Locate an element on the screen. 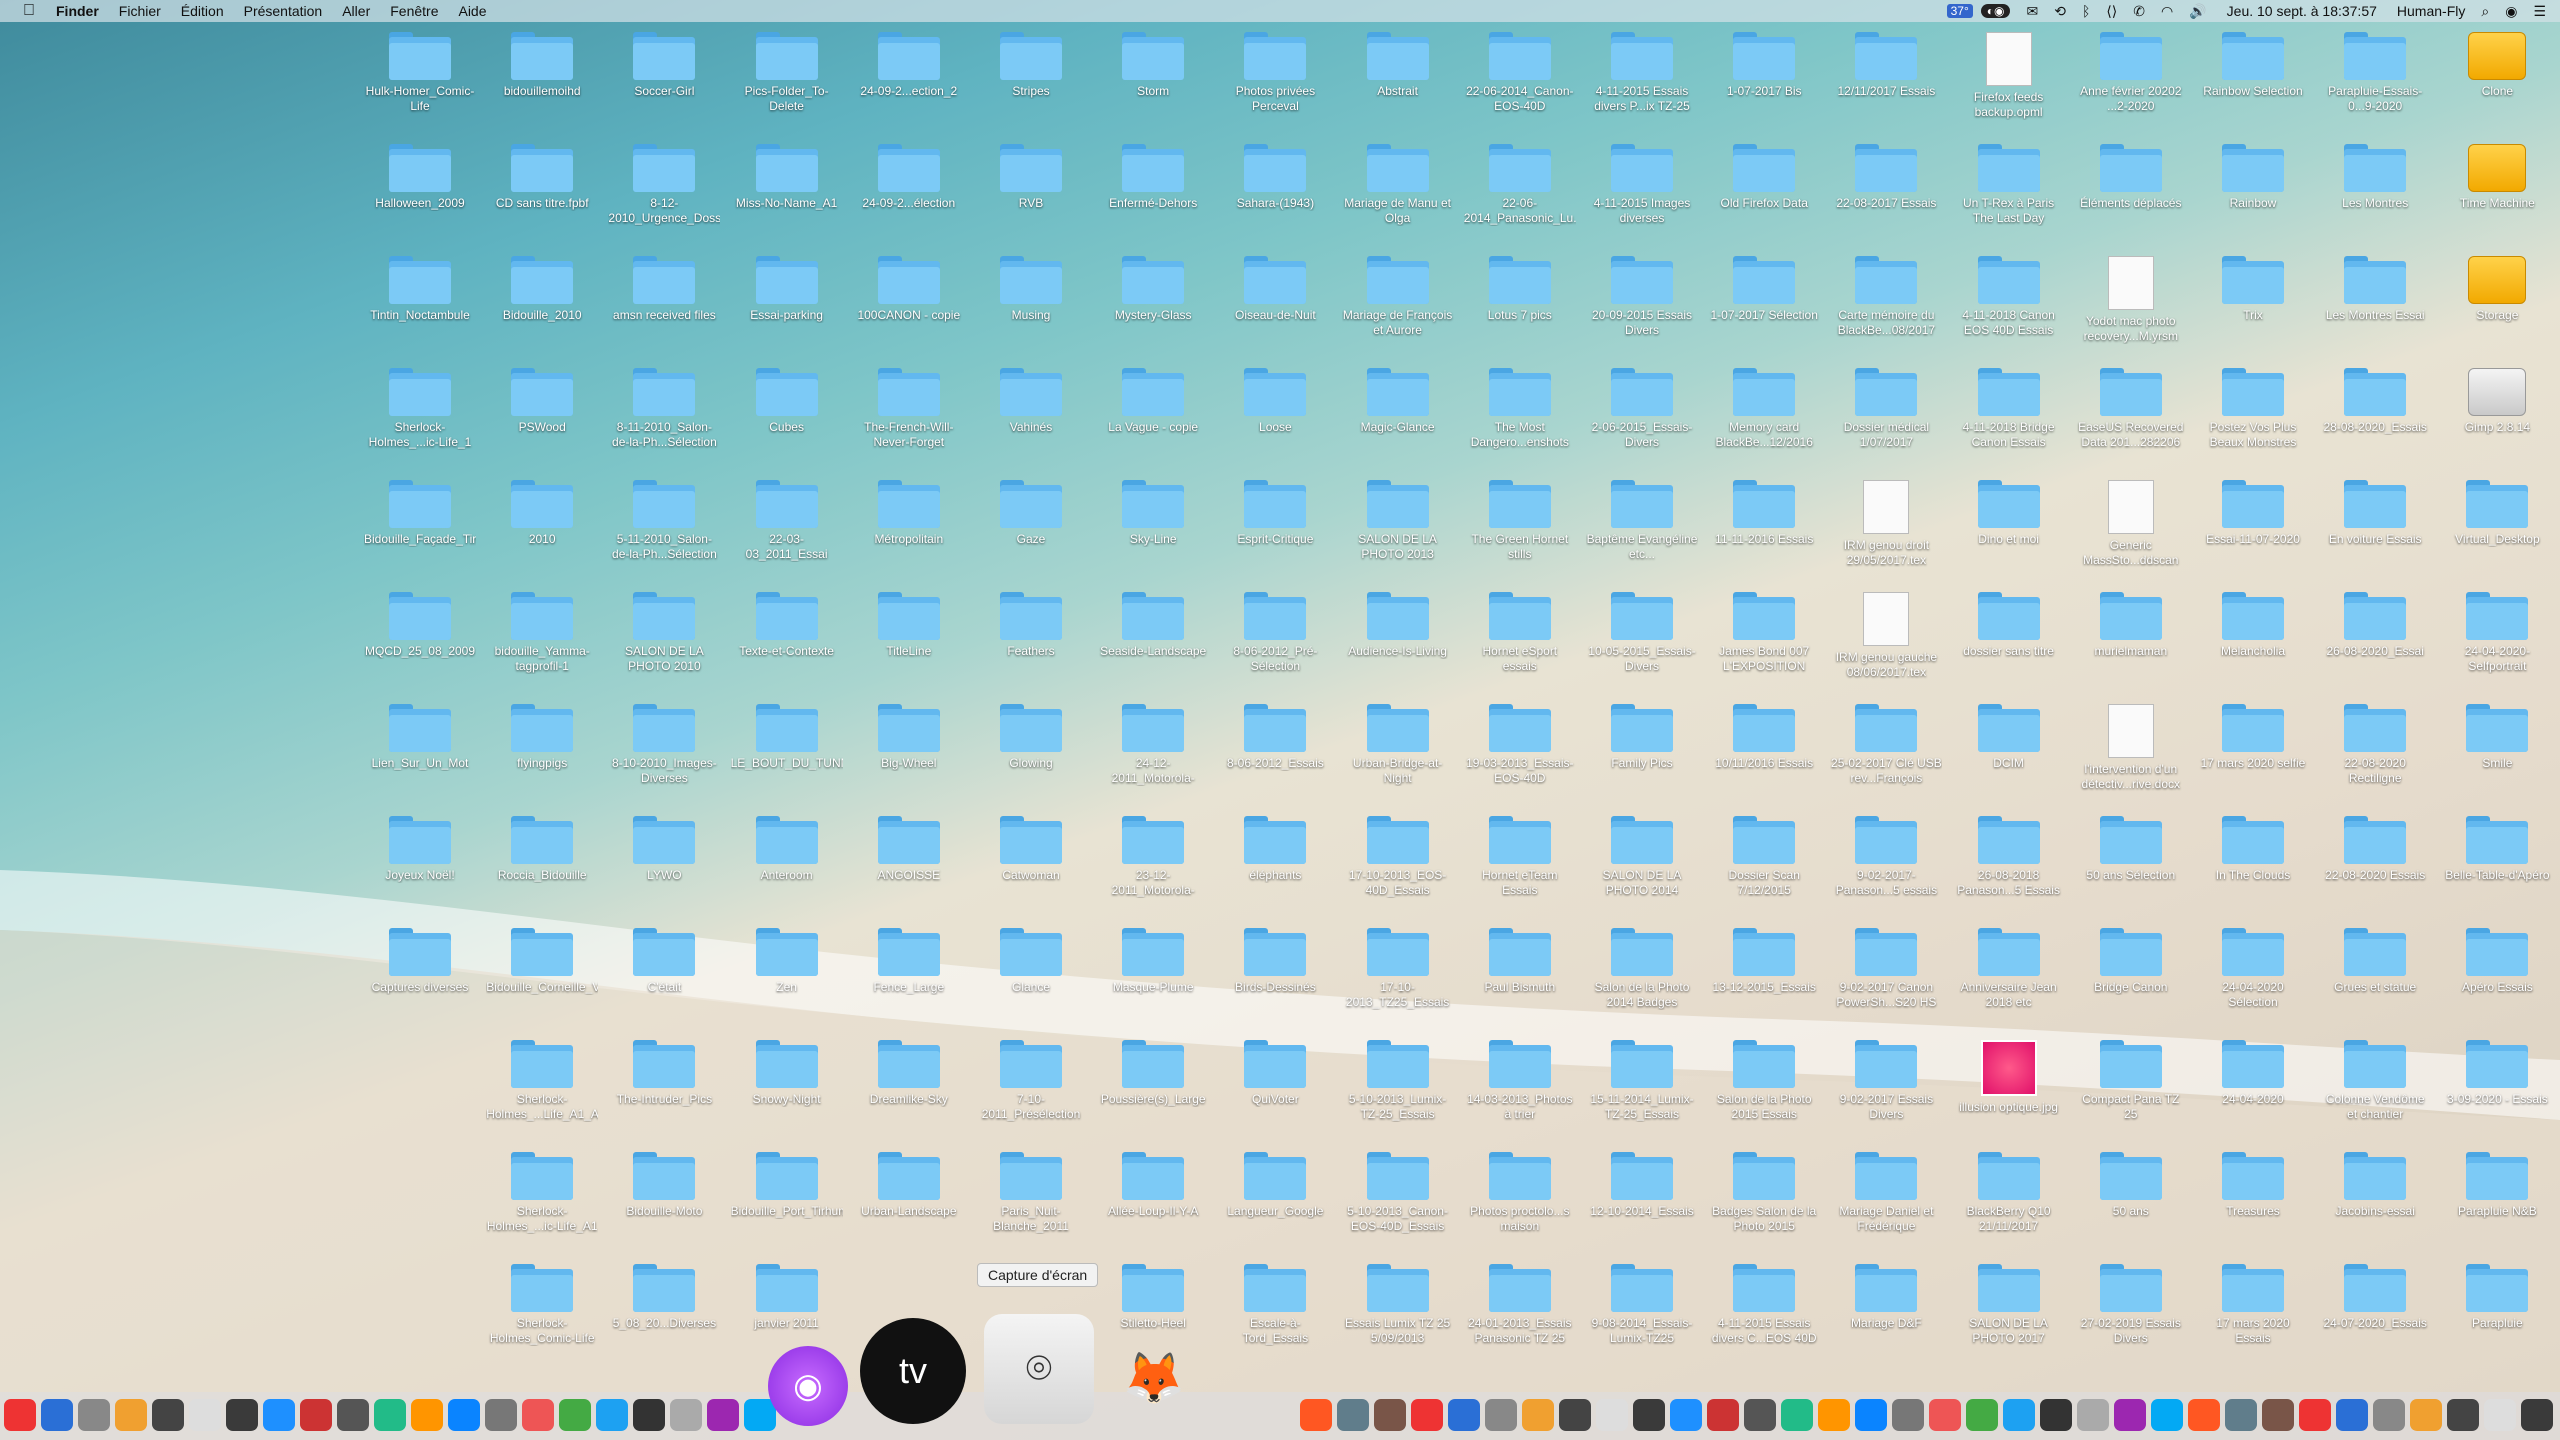 This screenshot has height=1440, width=2560. desktop-item: Captures diverses is located at coordinates (420, 961).